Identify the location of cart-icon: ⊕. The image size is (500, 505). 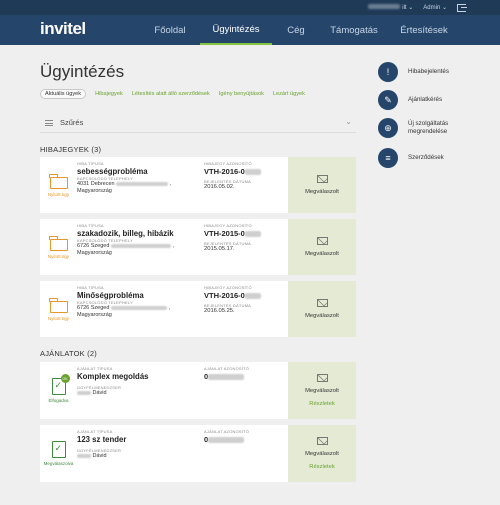
(388, 128).